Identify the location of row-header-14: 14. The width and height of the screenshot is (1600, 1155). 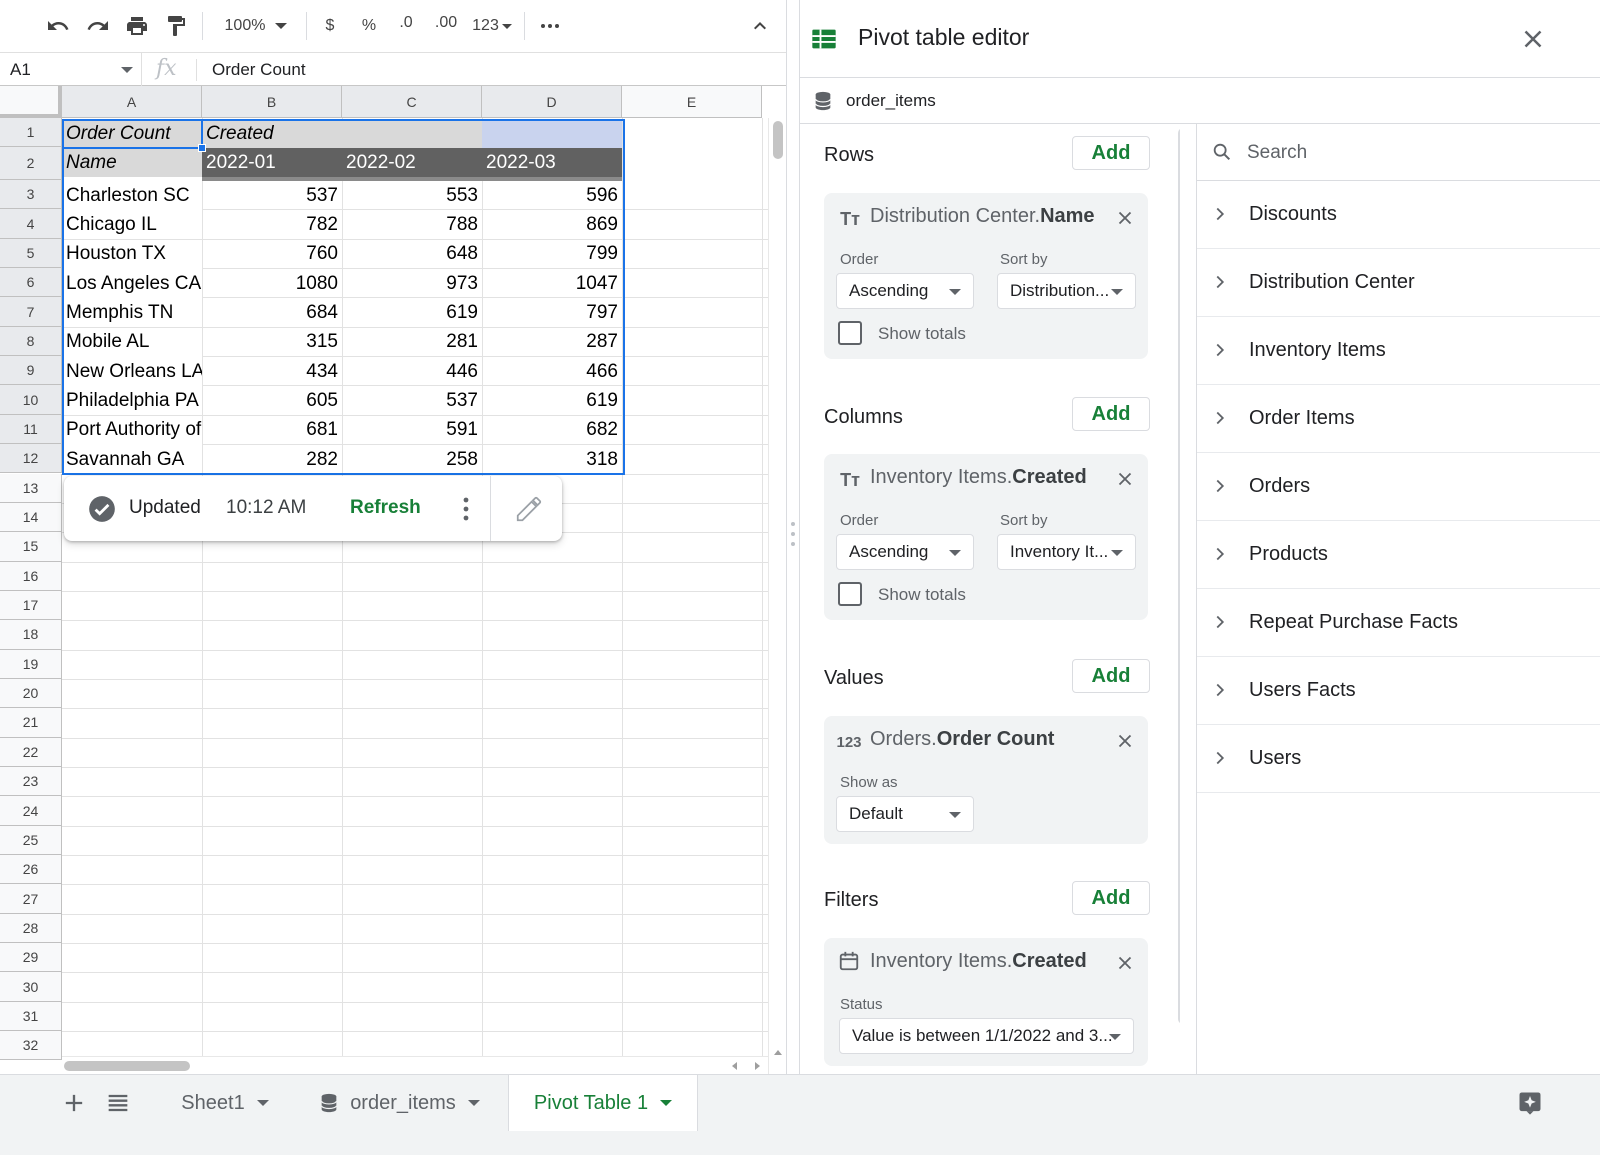
(31, 517).